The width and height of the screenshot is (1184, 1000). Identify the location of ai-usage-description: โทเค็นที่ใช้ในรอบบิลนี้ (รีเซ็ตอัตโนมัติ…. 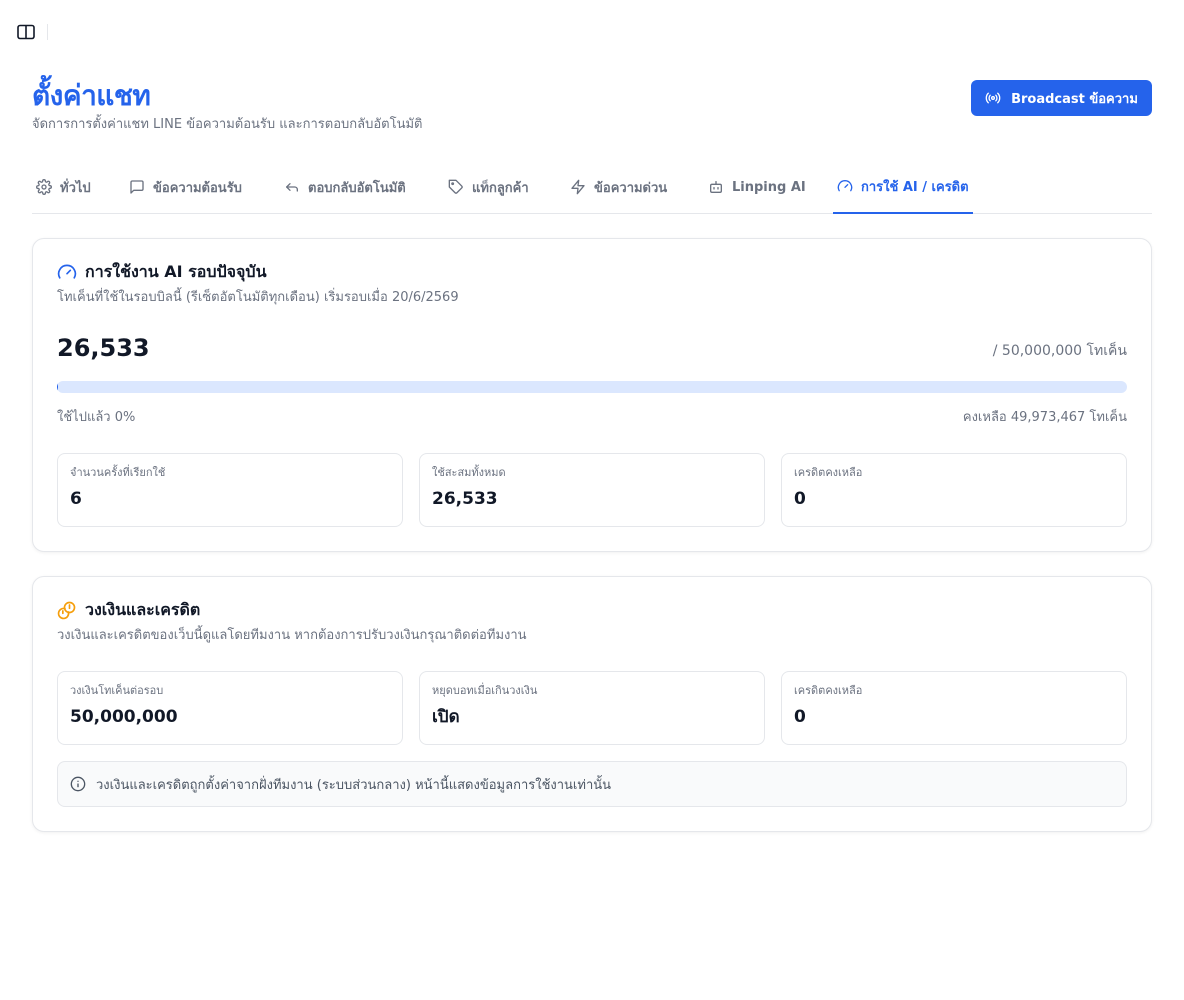
(258, 297).